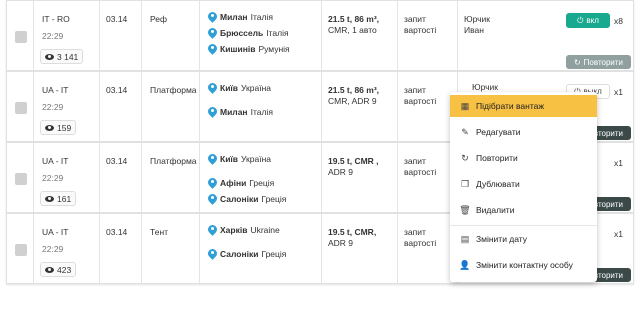 The height and width of the screenshot is (320, 640). What do you see at coordinates (56, 19) in the screenshot?
I see `route-label: IT - RO` at bounding box center [56, 19].